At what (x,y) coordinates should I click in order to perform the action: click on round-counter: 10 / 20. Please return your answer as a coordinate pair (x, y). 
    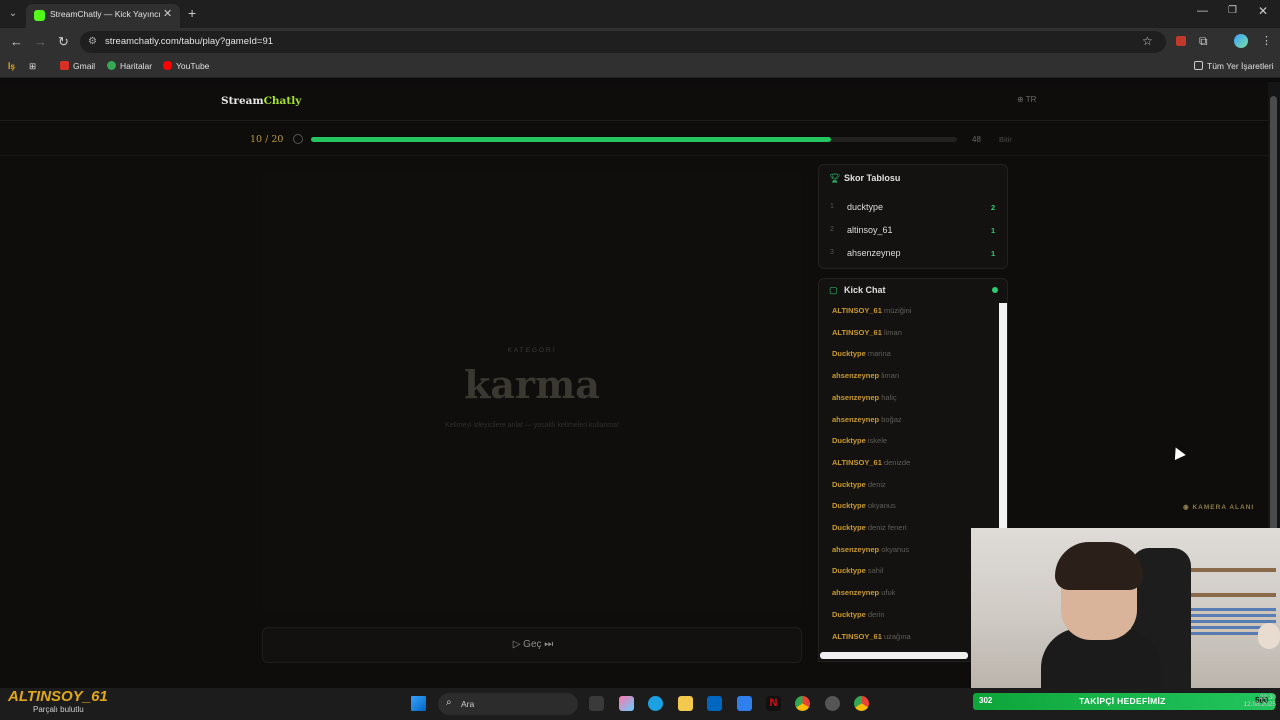
    Looking at the image, I should click on (267, 139).